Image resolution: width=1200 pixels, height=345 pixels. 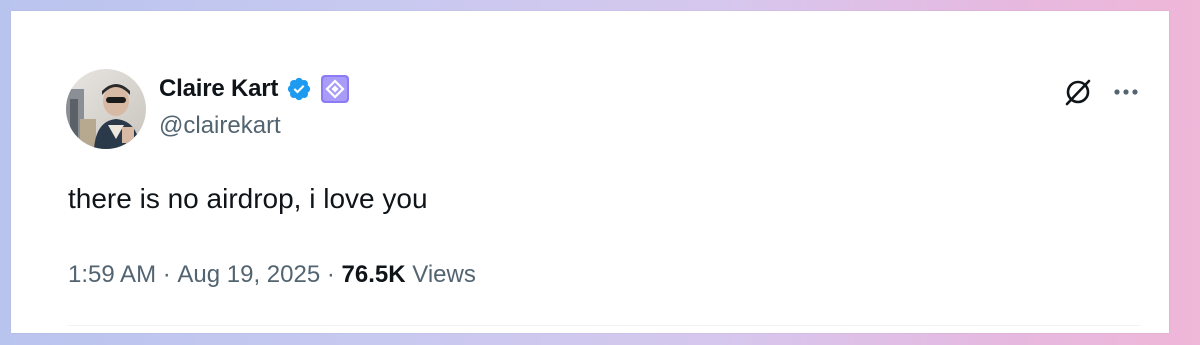 I want to click on diamond-badge-icon, so click(x=335, y=89).